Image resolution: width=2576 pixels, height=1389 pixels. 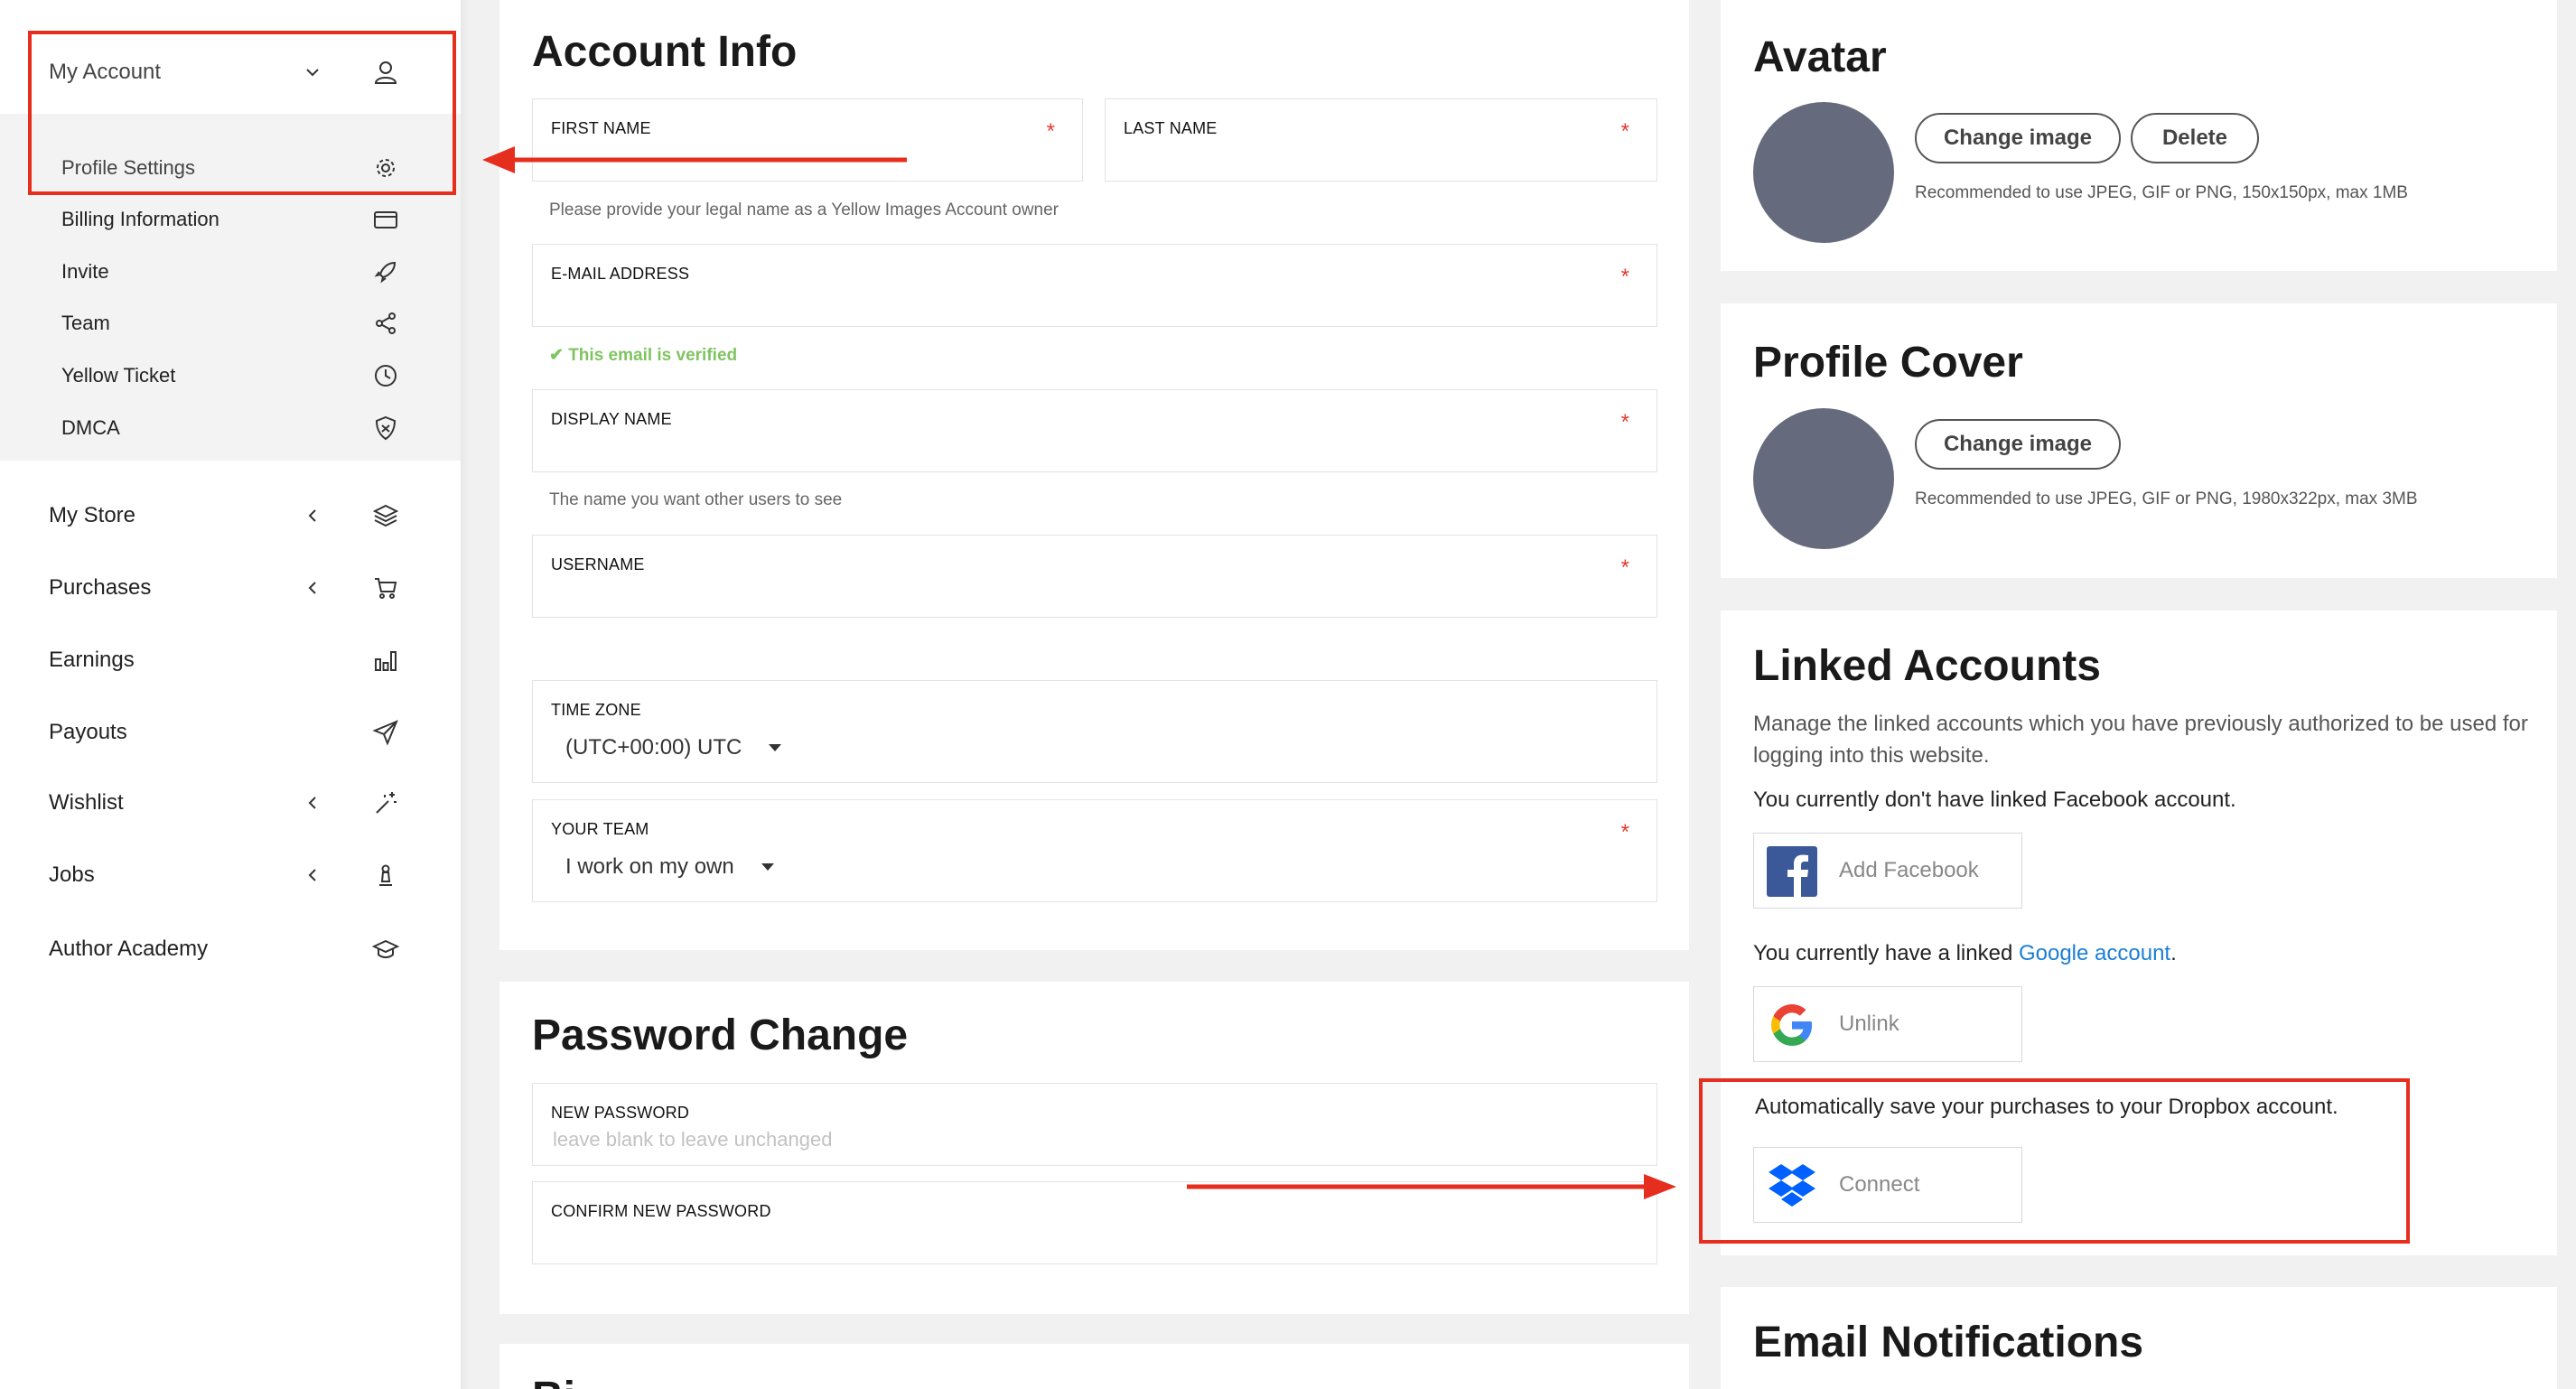 I want to click on chess-pawn-icon, so click(x=385, y=875).